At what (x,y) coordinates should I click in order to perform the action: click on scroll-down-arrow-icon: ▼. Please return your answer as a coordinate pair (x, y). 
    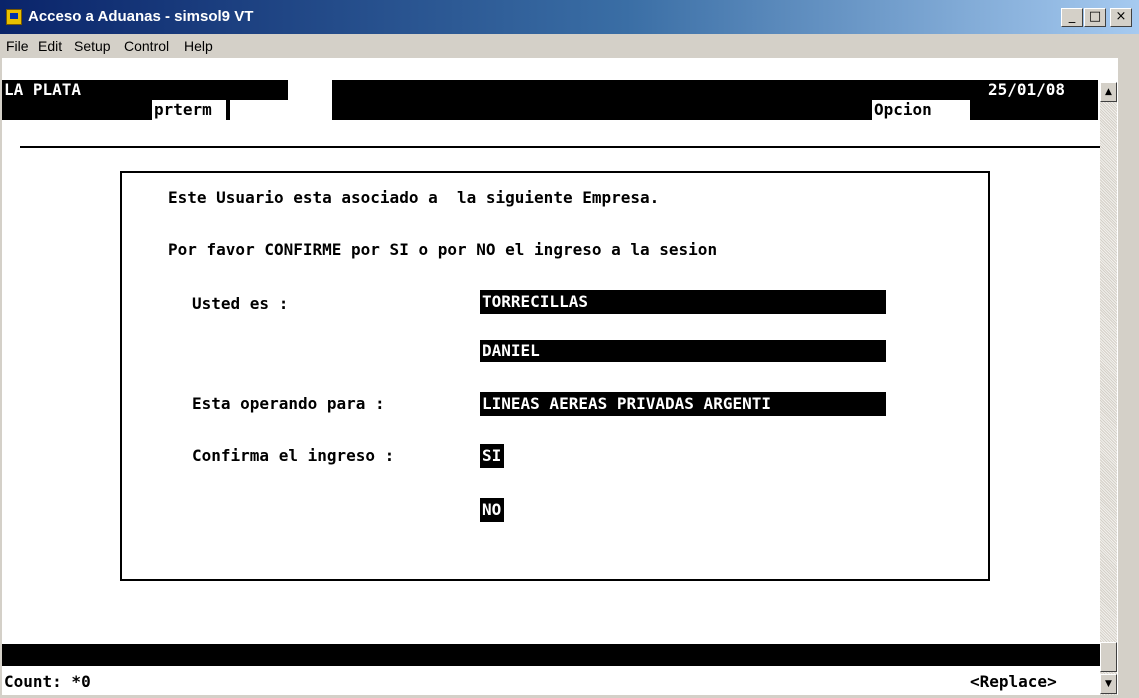
    Looking at the image, I should click on (1108, 684).